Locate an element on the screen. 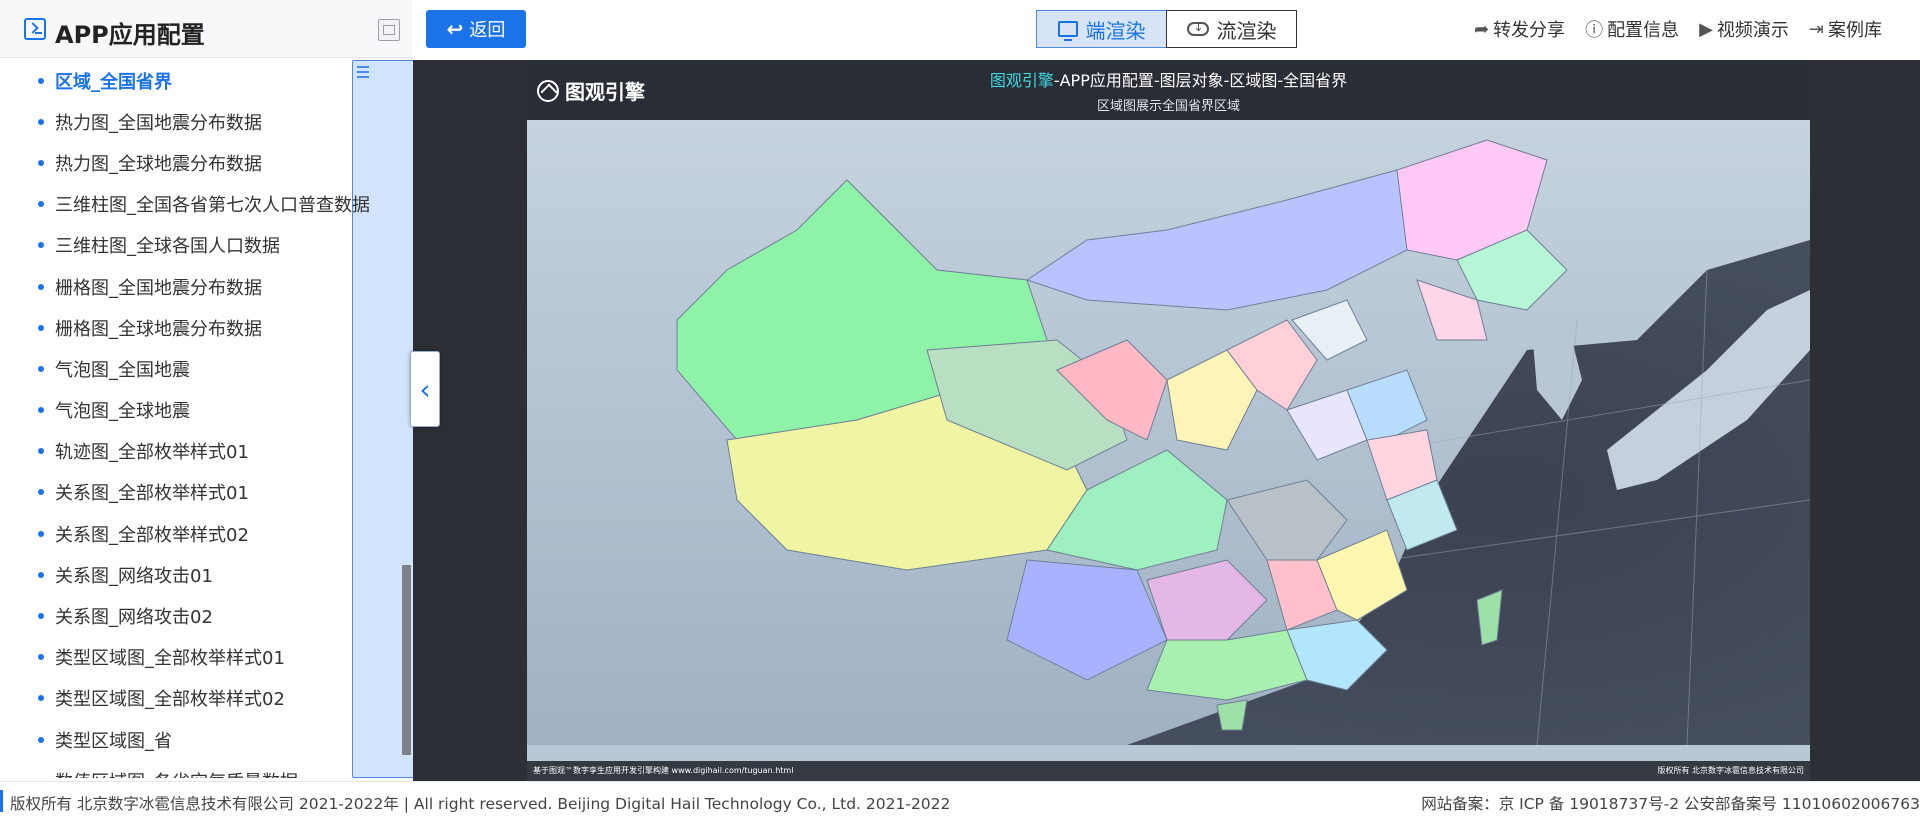  app-title: APP应用配置 is located at coordinates (130, 35).